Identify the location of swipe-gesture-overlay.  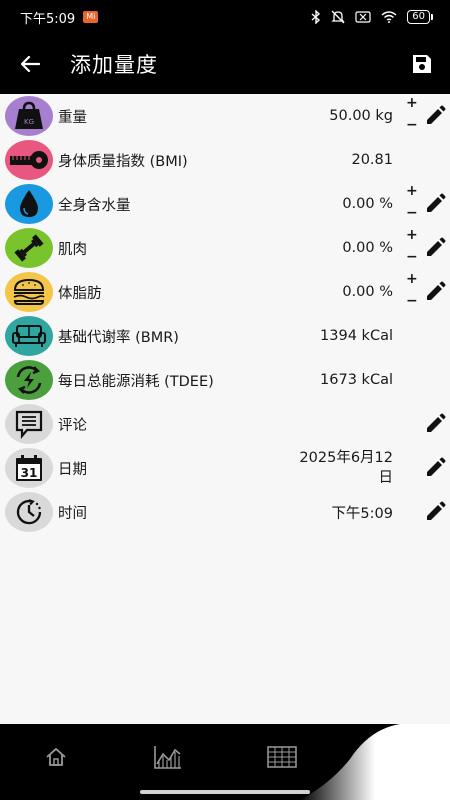
(375, 762).